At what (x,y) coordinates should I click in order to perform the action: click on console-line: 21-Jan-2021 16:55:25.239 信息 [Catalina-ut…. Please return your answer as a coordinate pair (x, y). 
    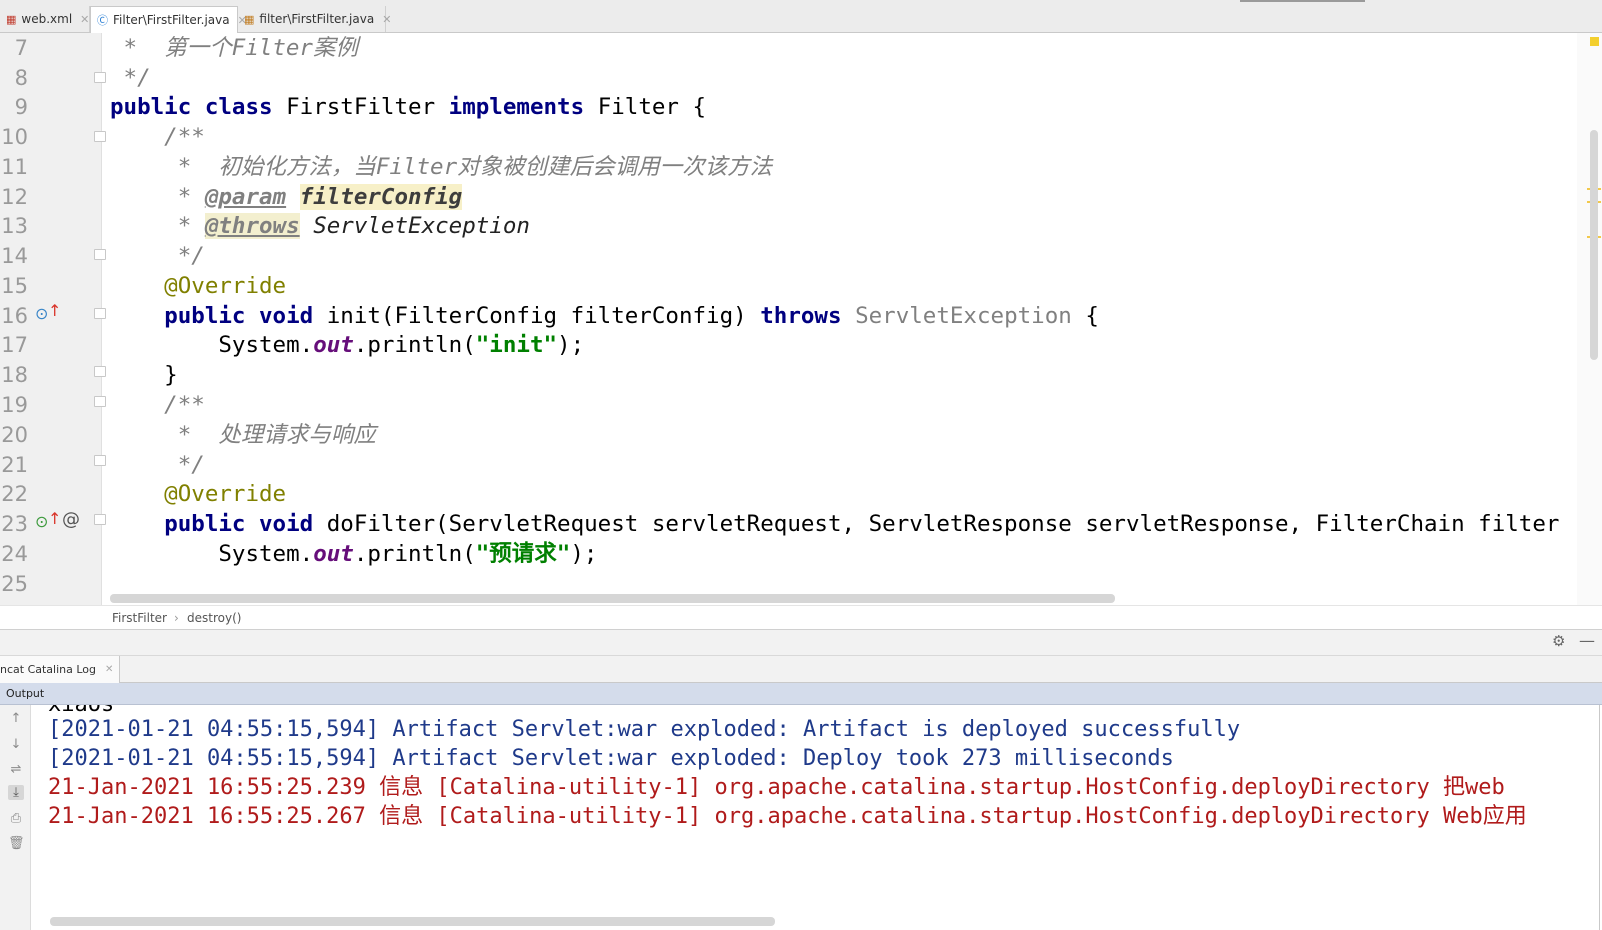
    Looking at the image, I should click on (776, 787).